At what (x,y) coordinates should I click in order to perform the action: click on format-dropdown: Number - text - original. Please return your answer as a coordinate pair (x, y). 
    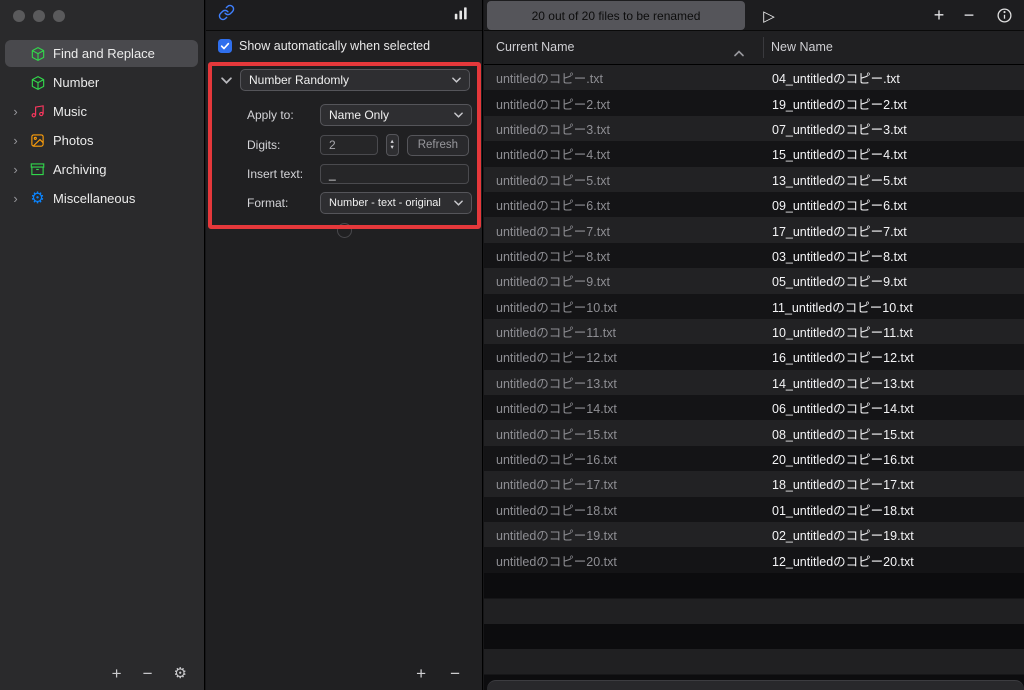
    Looking at the image, I should click on (396, 203).